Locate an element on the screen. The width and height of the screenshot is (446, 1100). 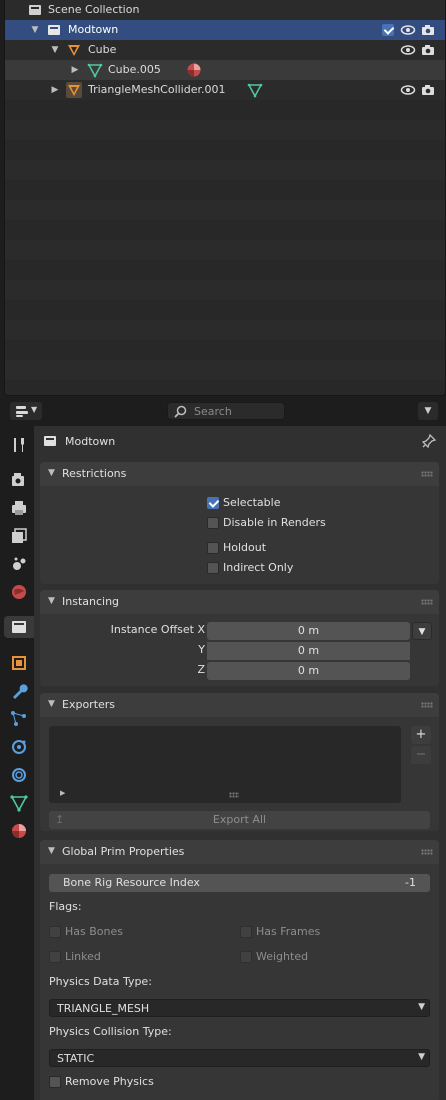
outliner-label: Modtown is located at coordinates (93, 29).